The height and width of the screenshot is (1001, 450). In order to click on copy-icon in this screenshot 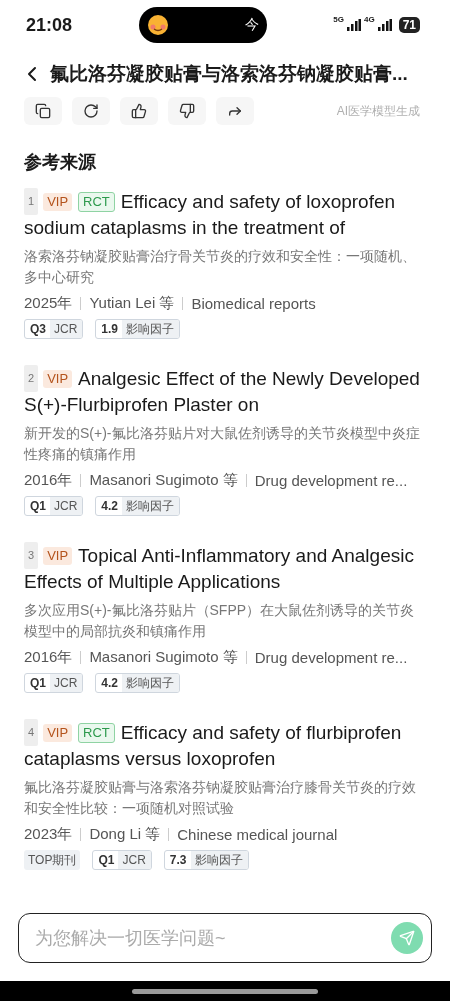, I will do `click(43, 111)`.